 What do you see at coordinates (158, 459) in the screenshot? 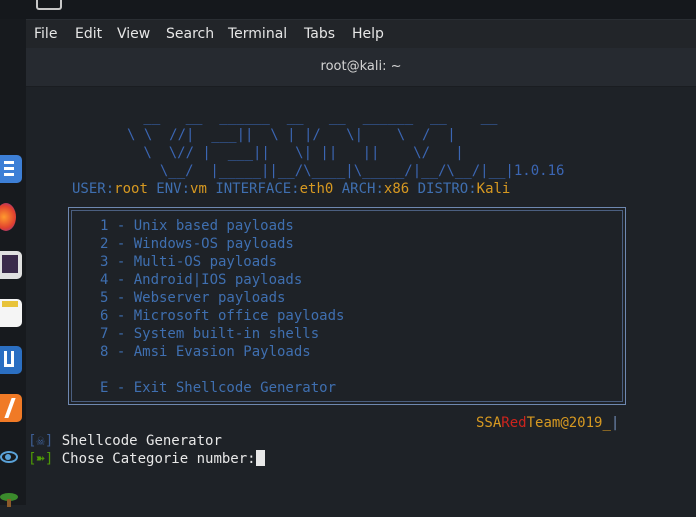
I see `prompt-line-2-text: Chose Categorie number:` at bounding box center [158, 459].